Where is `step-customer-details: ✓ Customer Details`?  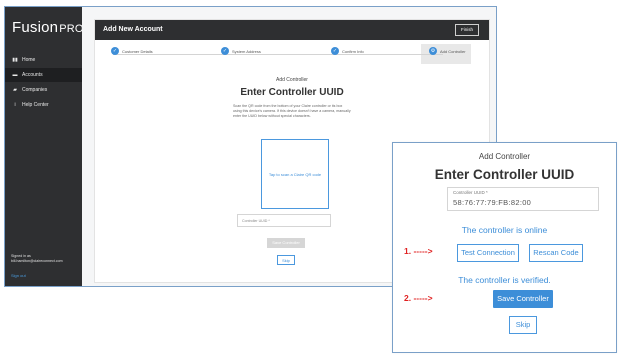
step-customer-details: ✓ Customer Details is located at coordinates (132, 51).